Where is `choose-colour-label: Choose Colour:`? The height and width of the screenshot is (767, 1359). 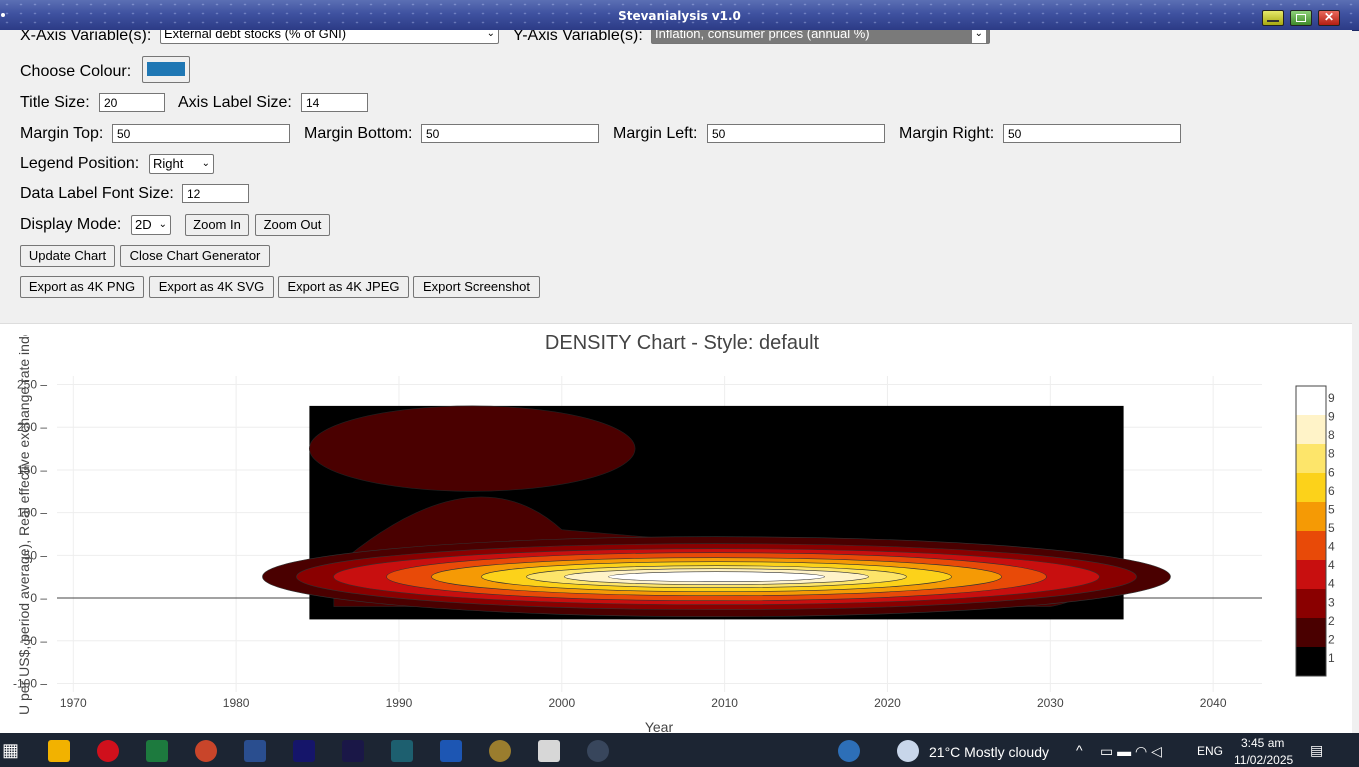 choose-colour-label: Choose Colour: is located at coordinates (76, 71).